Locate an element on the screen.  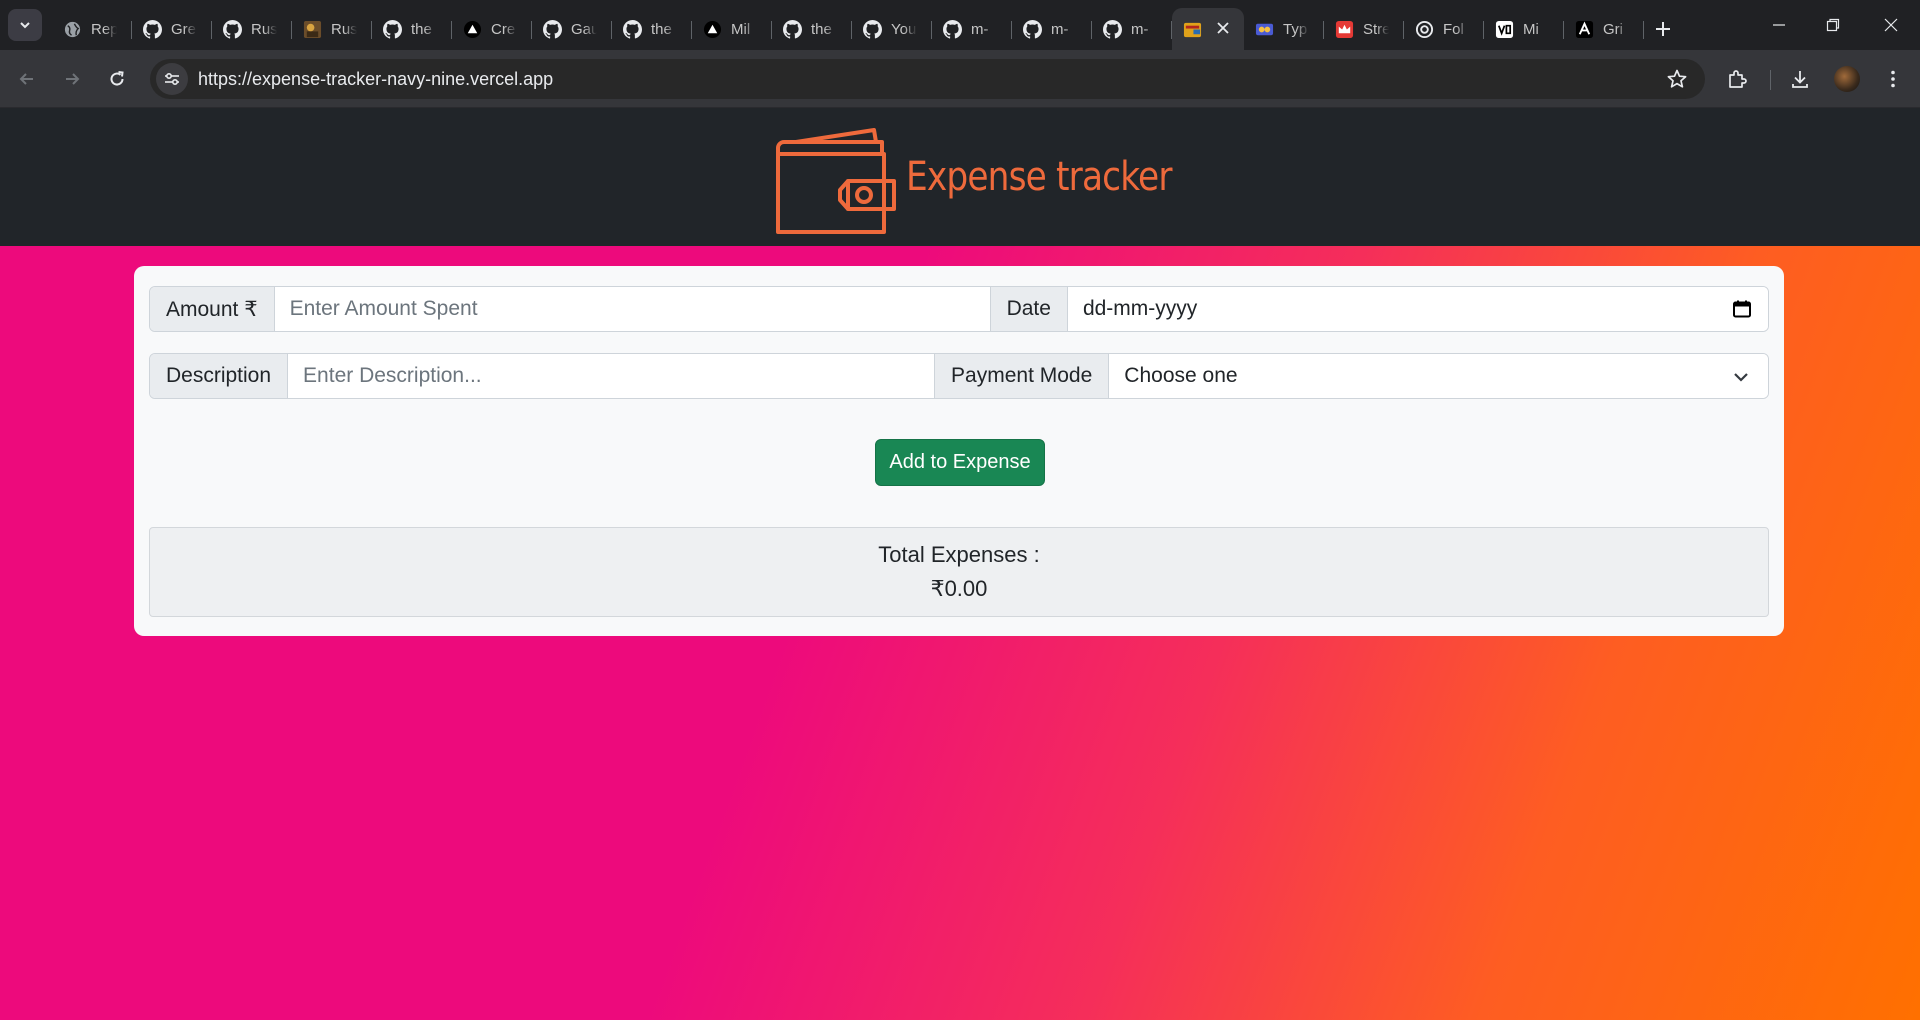
tab-title: Stre is located at coordinates (1376, 29).